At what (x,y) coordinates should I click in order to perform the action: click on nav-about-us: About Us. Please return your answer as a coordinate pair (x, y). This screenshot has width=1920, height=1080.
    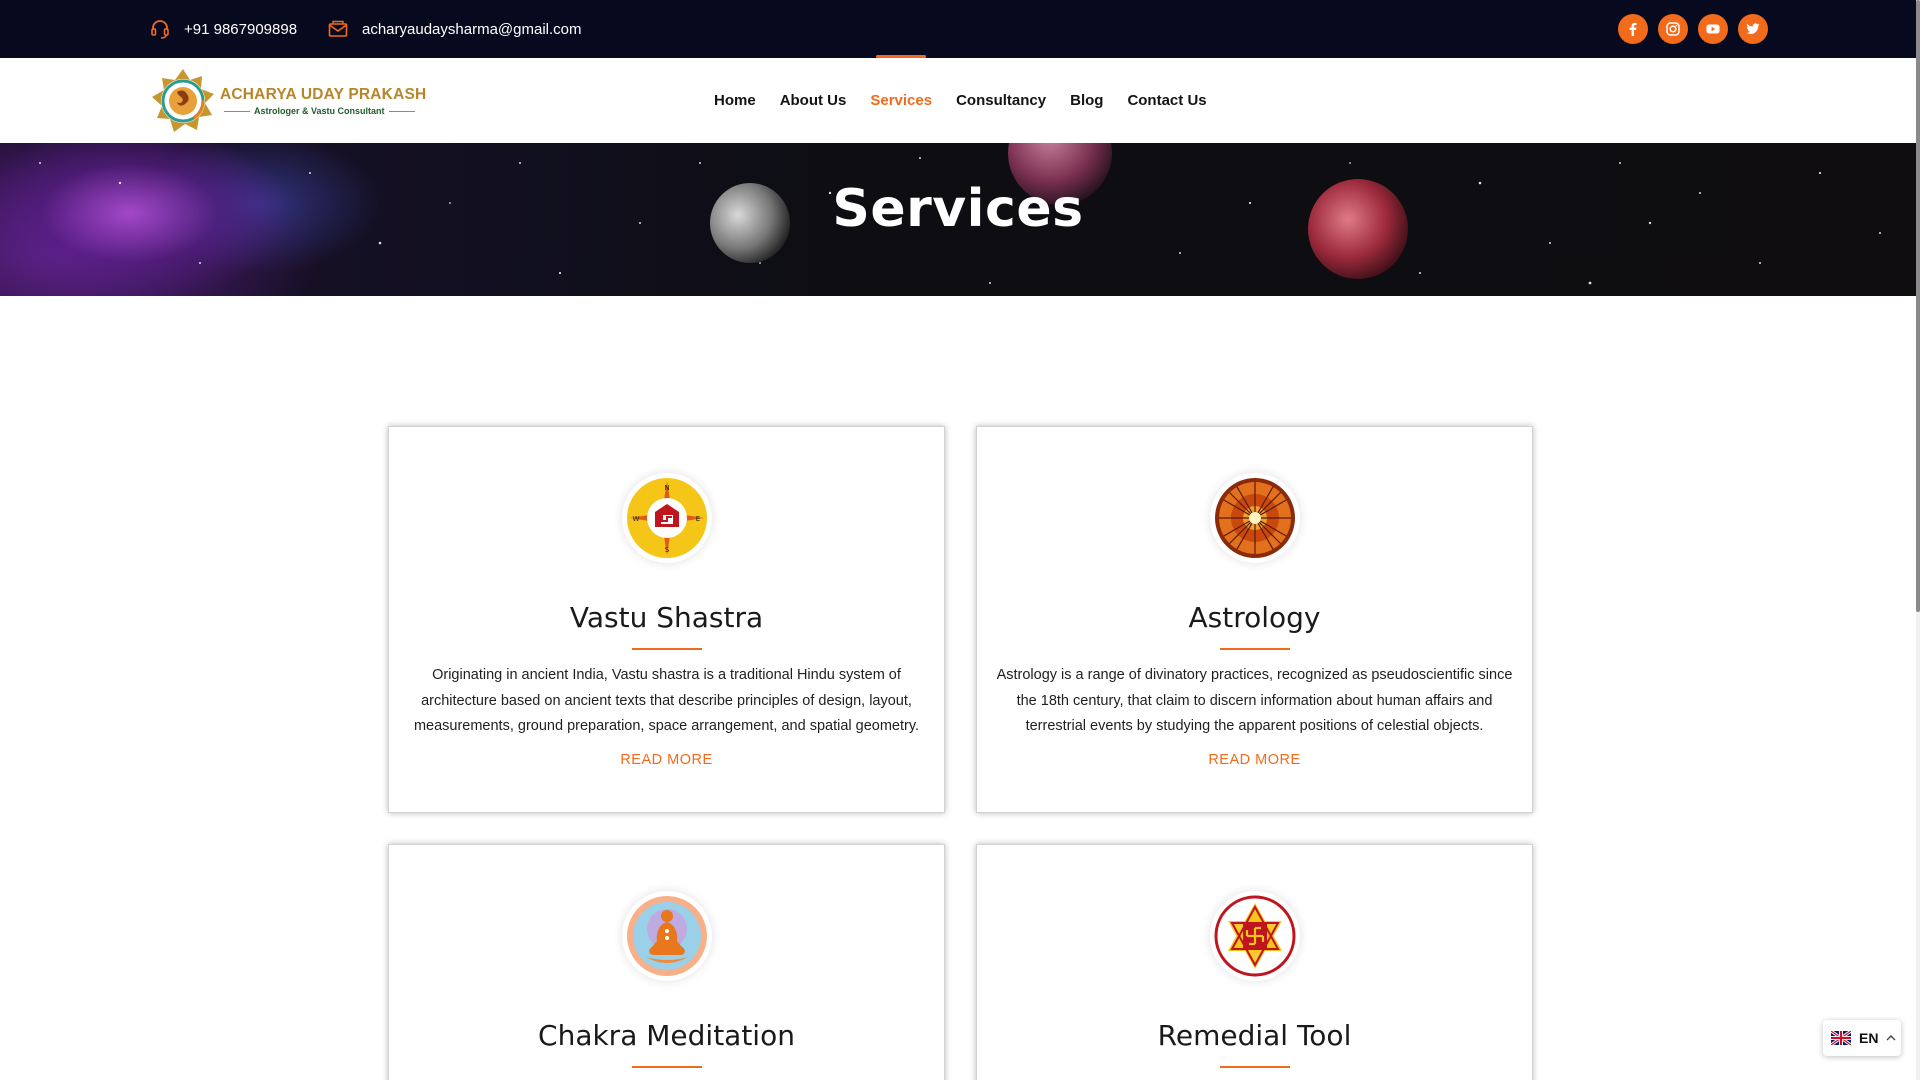
    Looking at the image, I should click on (813, 100).